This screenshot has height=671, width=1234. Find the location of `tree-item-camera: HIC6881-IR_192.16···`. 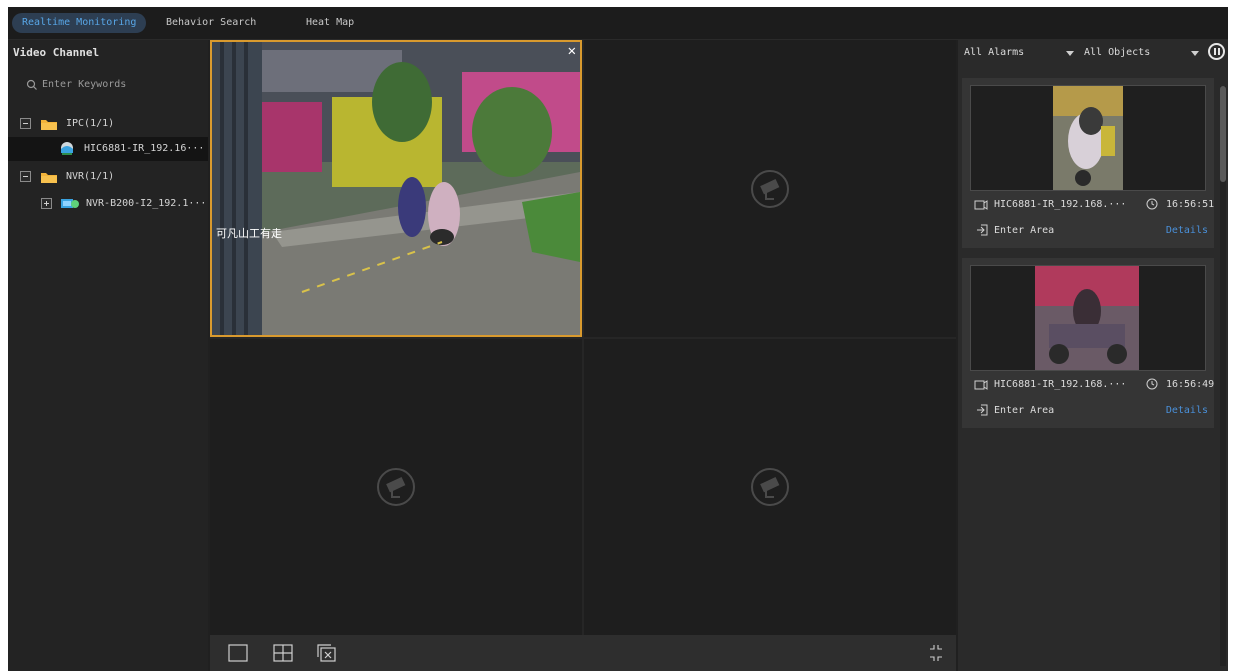

tree-item-camera: HIC6881-IR_192.16··· is located at coordinates (108, 149).